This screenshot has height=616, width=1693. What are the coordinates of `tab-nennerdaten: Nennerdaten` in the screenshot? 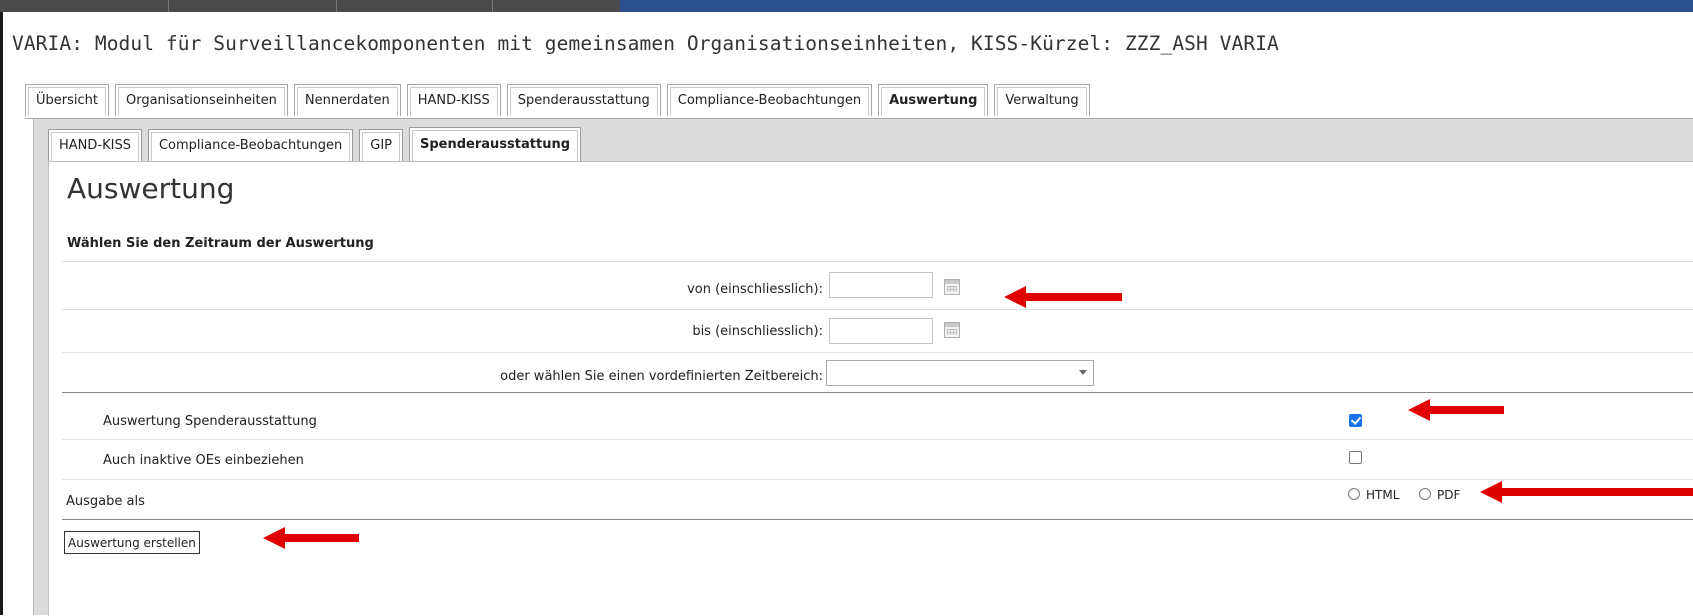 It's located at (347, 100).